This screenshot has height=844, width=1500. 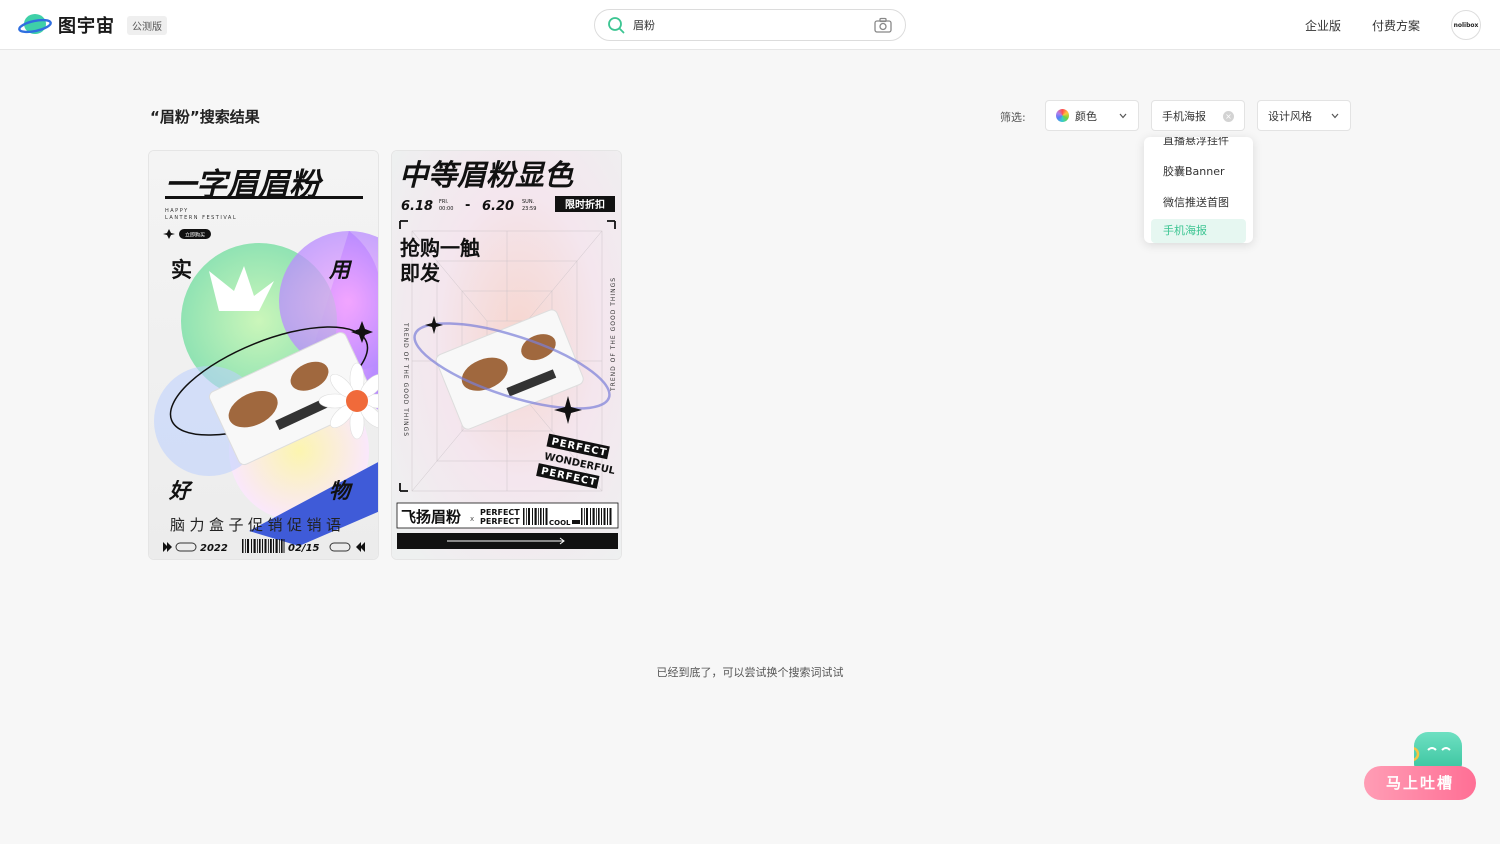 What do you see at coordinates (35, 24) in the screenshot?
I see `planet-logo-icon` at bounding box center [35, 24].